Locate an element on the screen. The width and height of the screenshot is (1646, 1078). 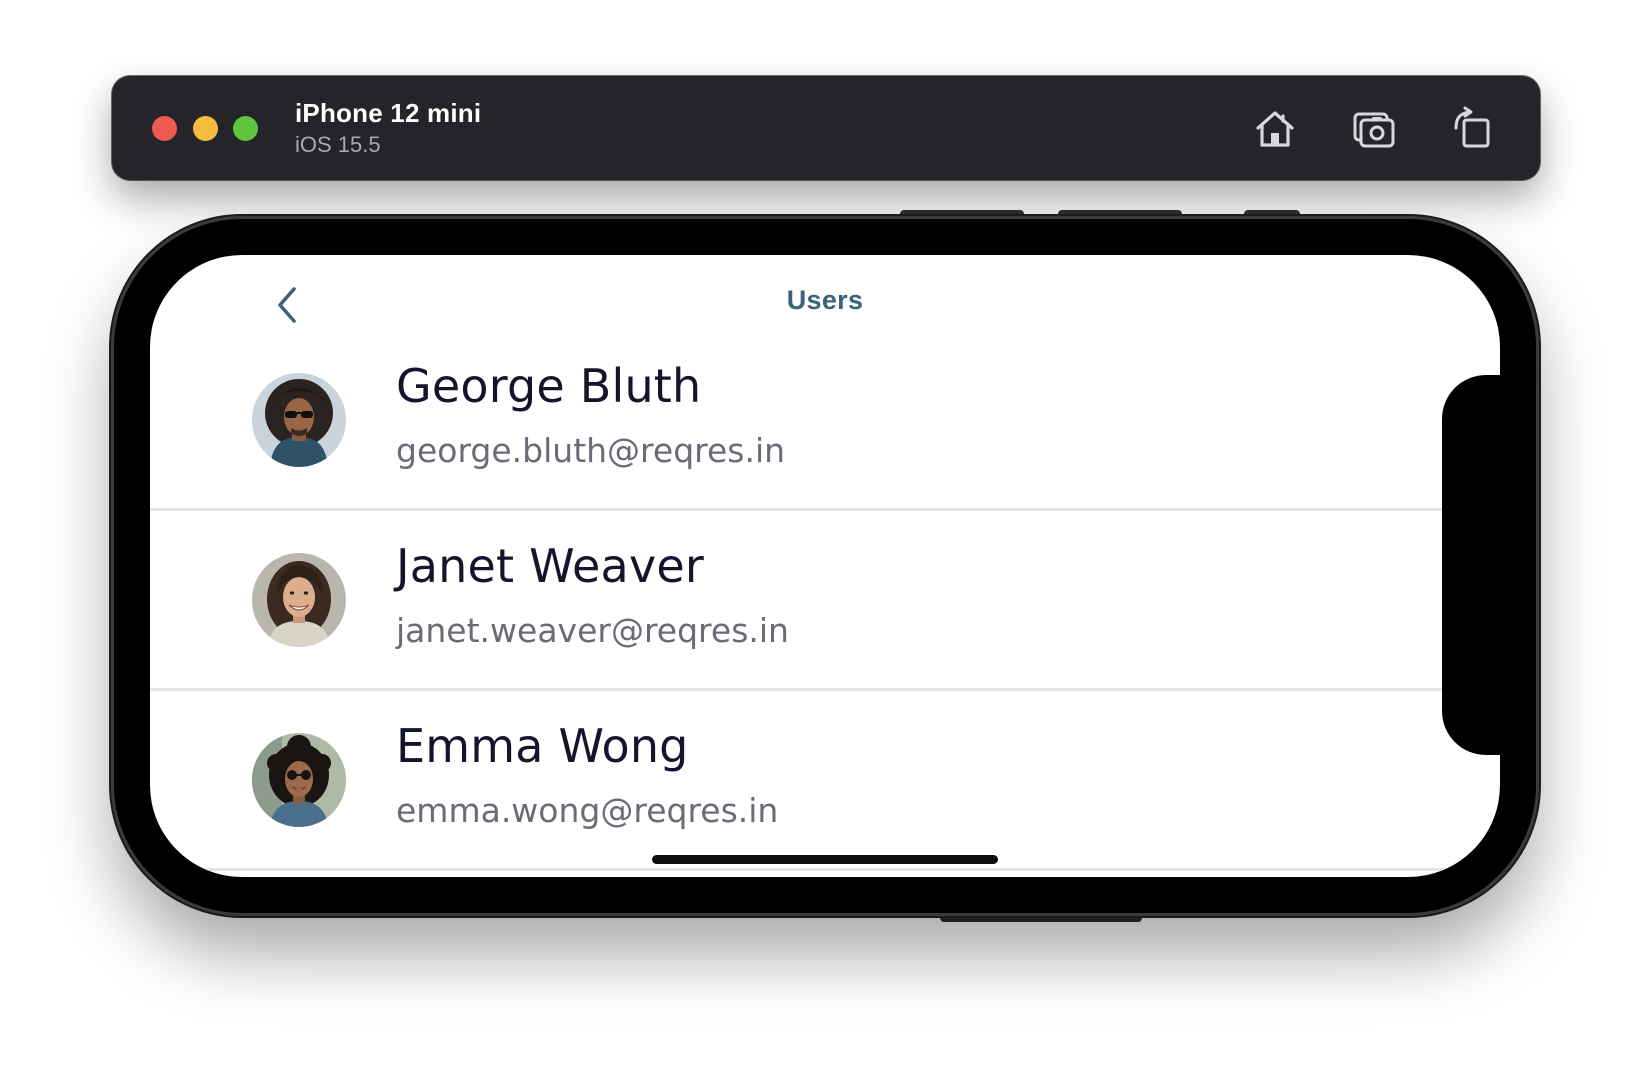
home-indicator is located at coordinates (825, 859).